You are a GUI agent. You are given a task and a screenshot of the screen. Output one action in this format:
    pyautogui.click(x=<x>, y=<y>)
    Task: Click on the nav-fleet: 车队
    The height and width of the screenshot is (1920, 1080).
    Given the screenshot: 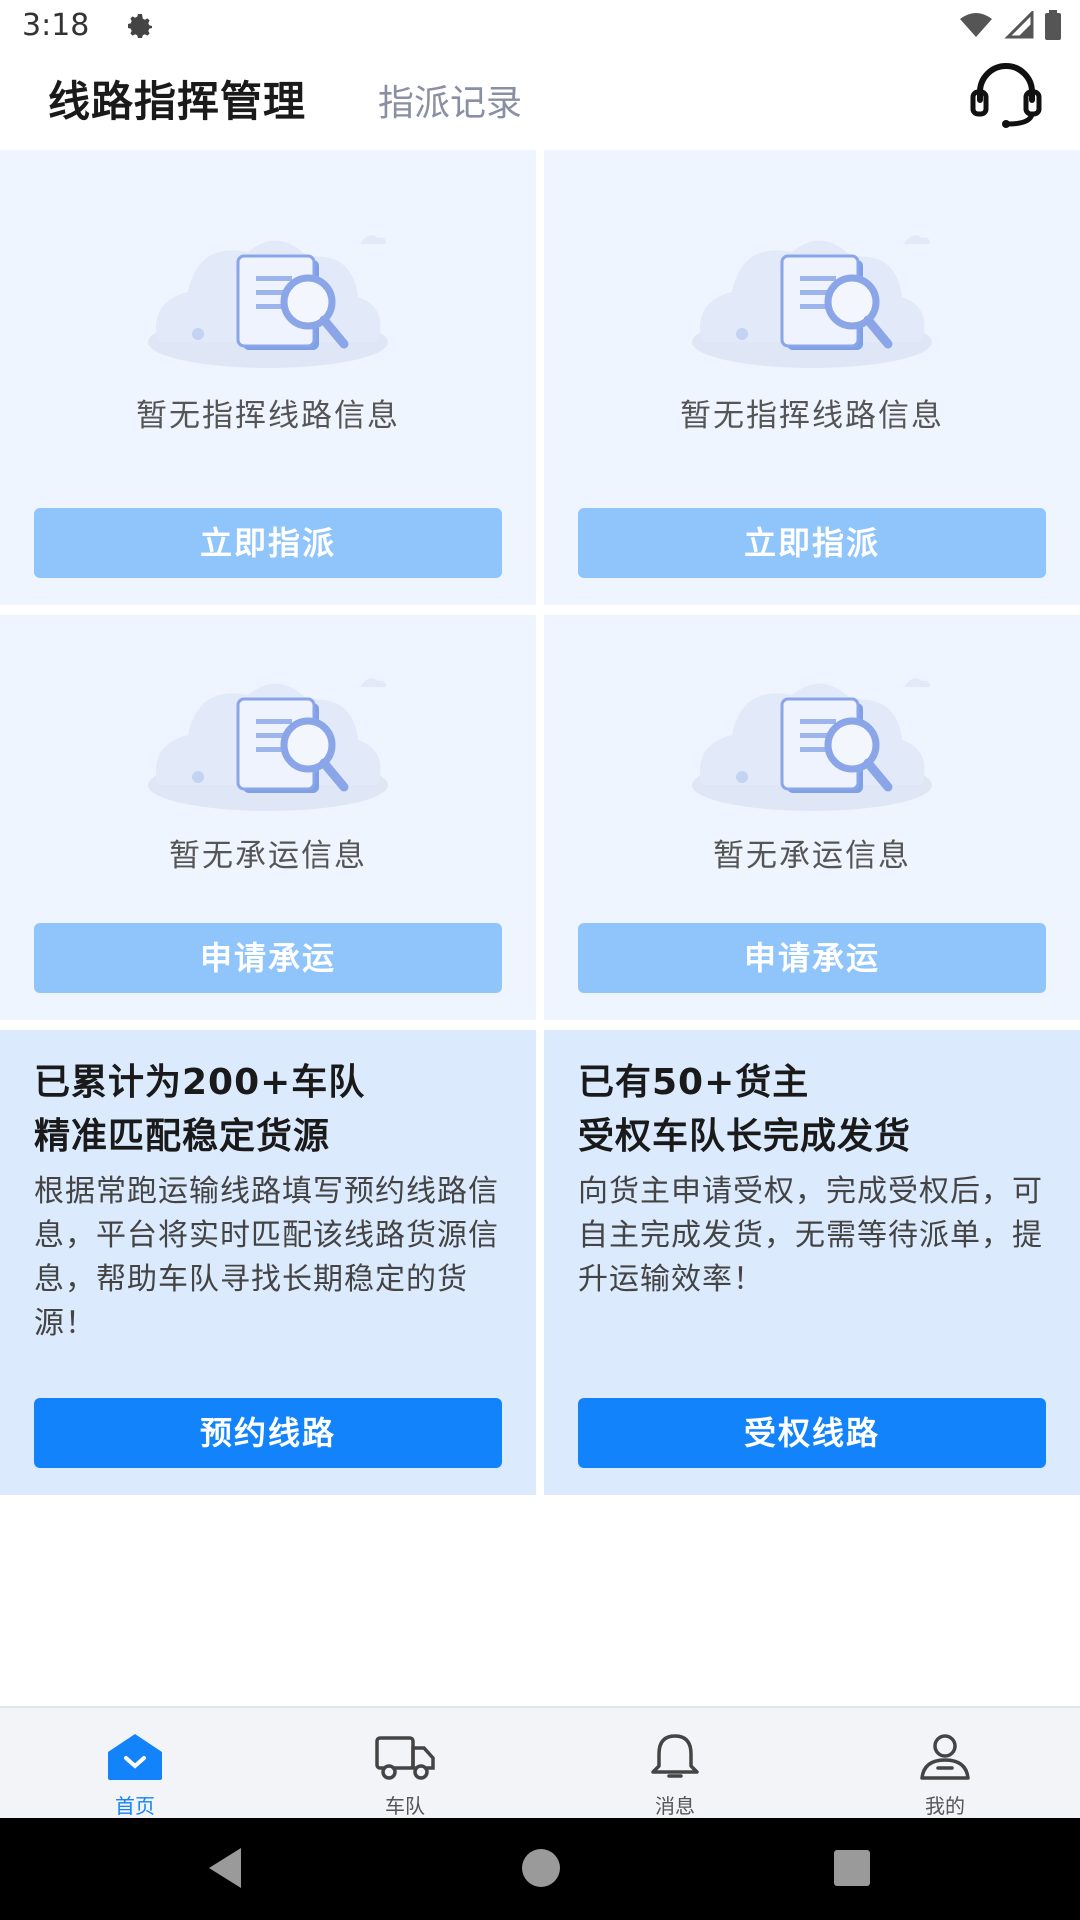 What is the action you would take?
    pyautogui.click(x=405, y=1764)
    